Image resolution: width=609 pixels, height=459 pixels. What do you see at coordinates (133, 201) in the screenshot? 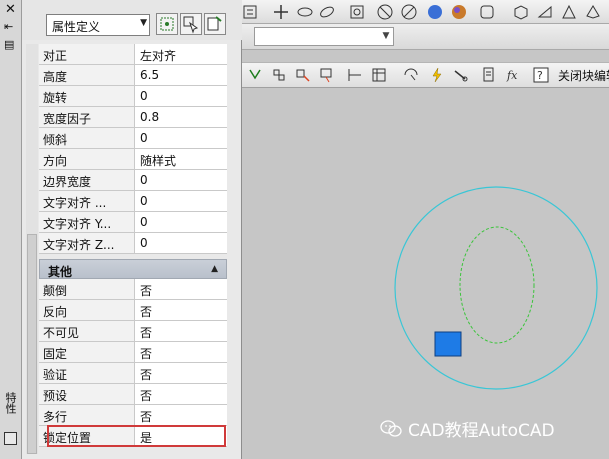
I see `property-row: 文字对齐 ... 0` at bounding box center [133, 201].